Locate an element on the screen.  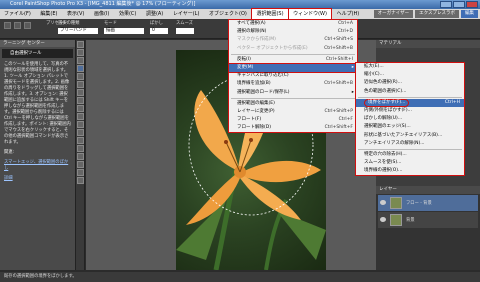
learning-center-title: 自由選択ツール is located at coordinates (37, 53).